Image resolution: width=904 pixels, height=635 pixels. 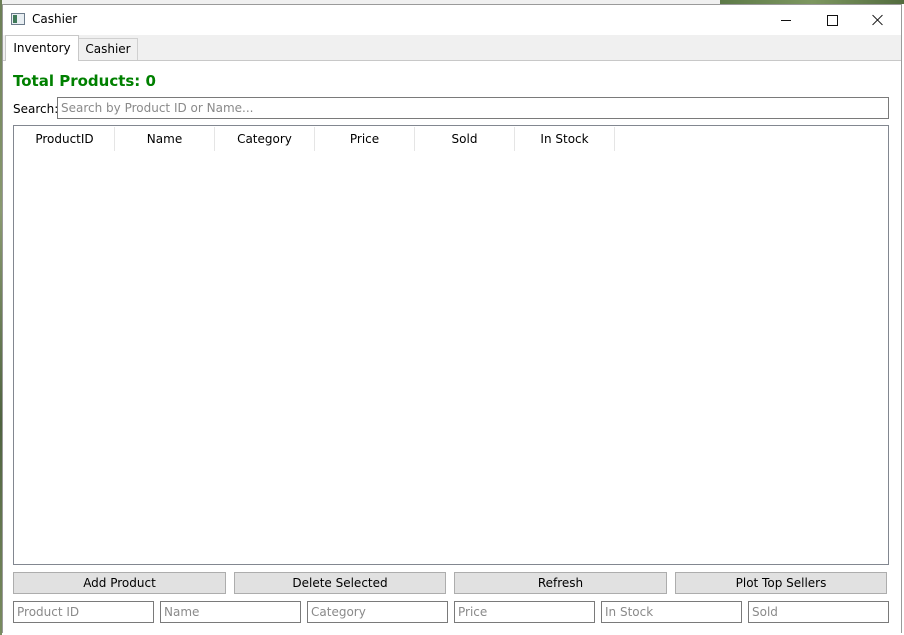 I want to click on refresh-button: Refresh, so click(x=560, y=583).